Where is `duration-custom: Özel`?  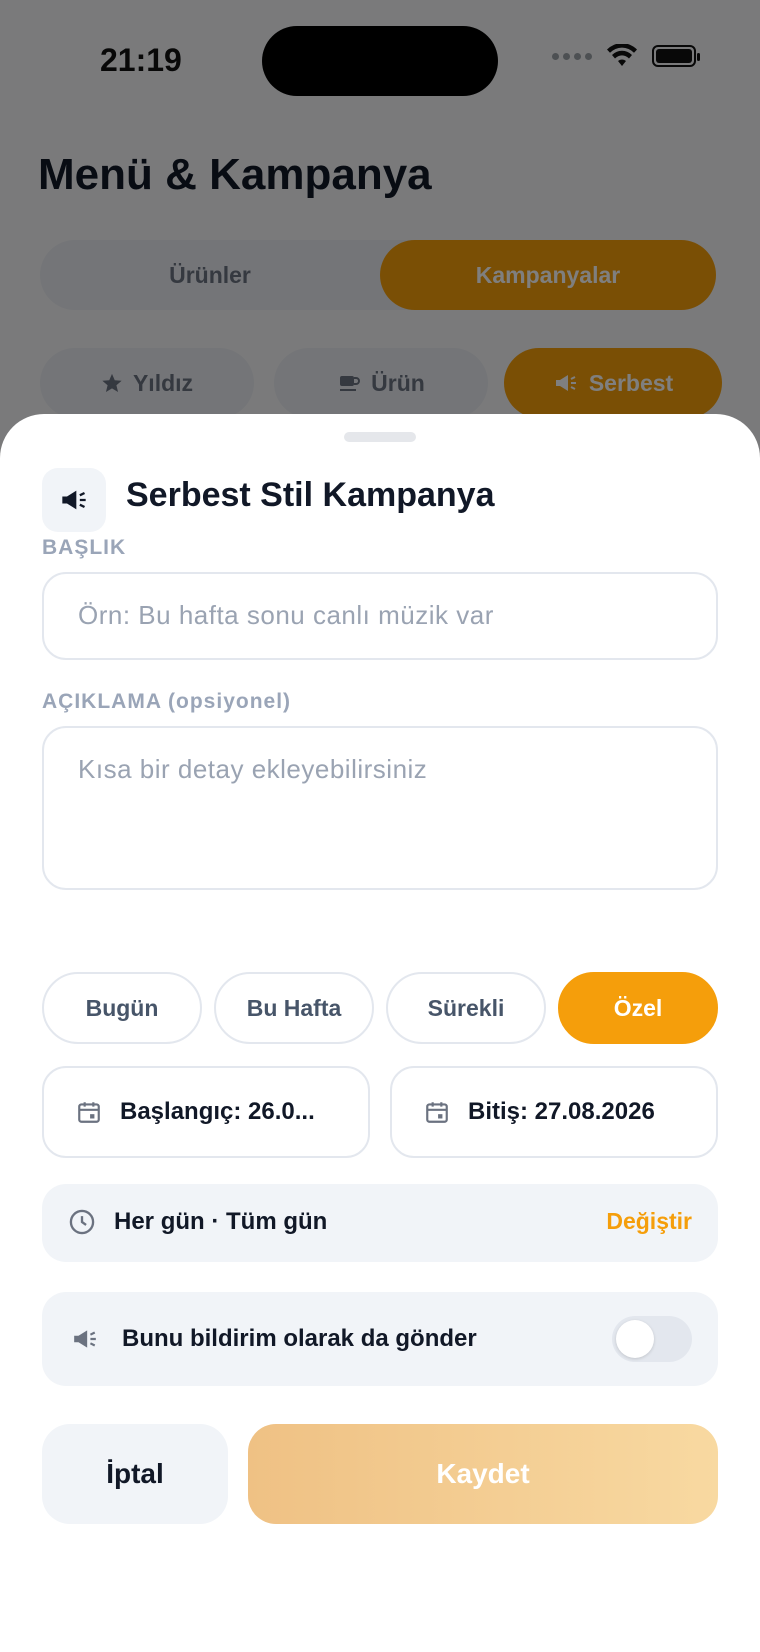
duration-custom: Özel is located at coordinates (638, 1008).